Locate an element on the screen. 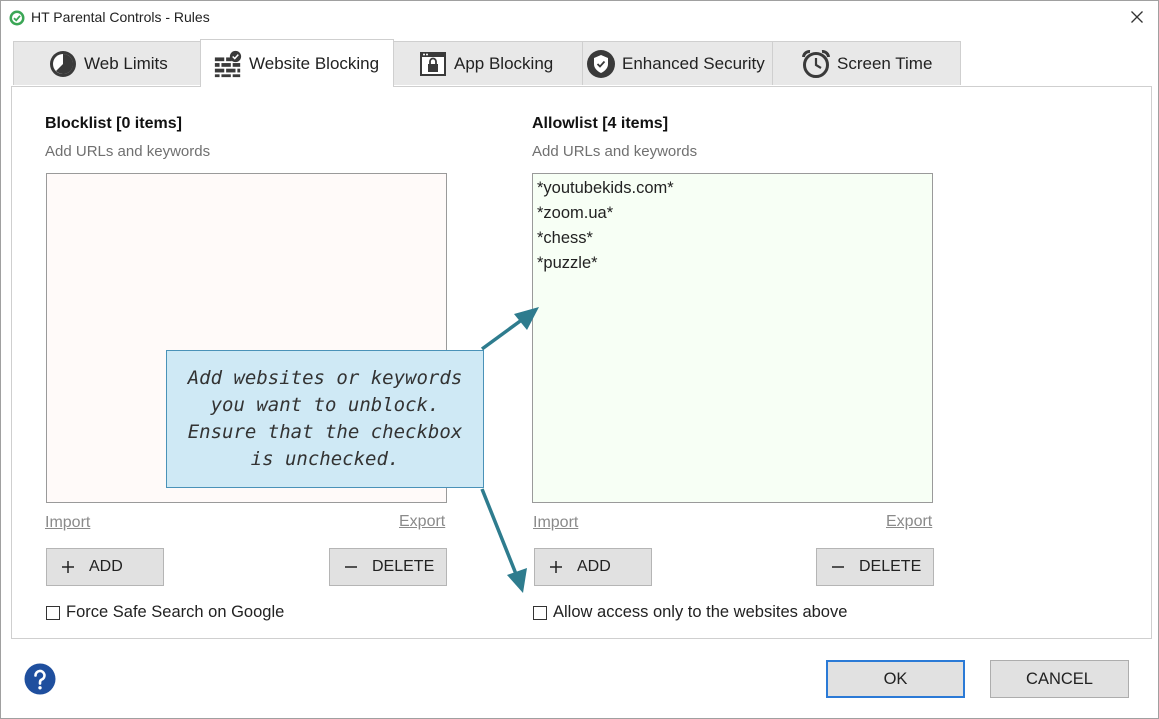  blocklist-delete-button: DELETE is located at coordinates (388, 567).